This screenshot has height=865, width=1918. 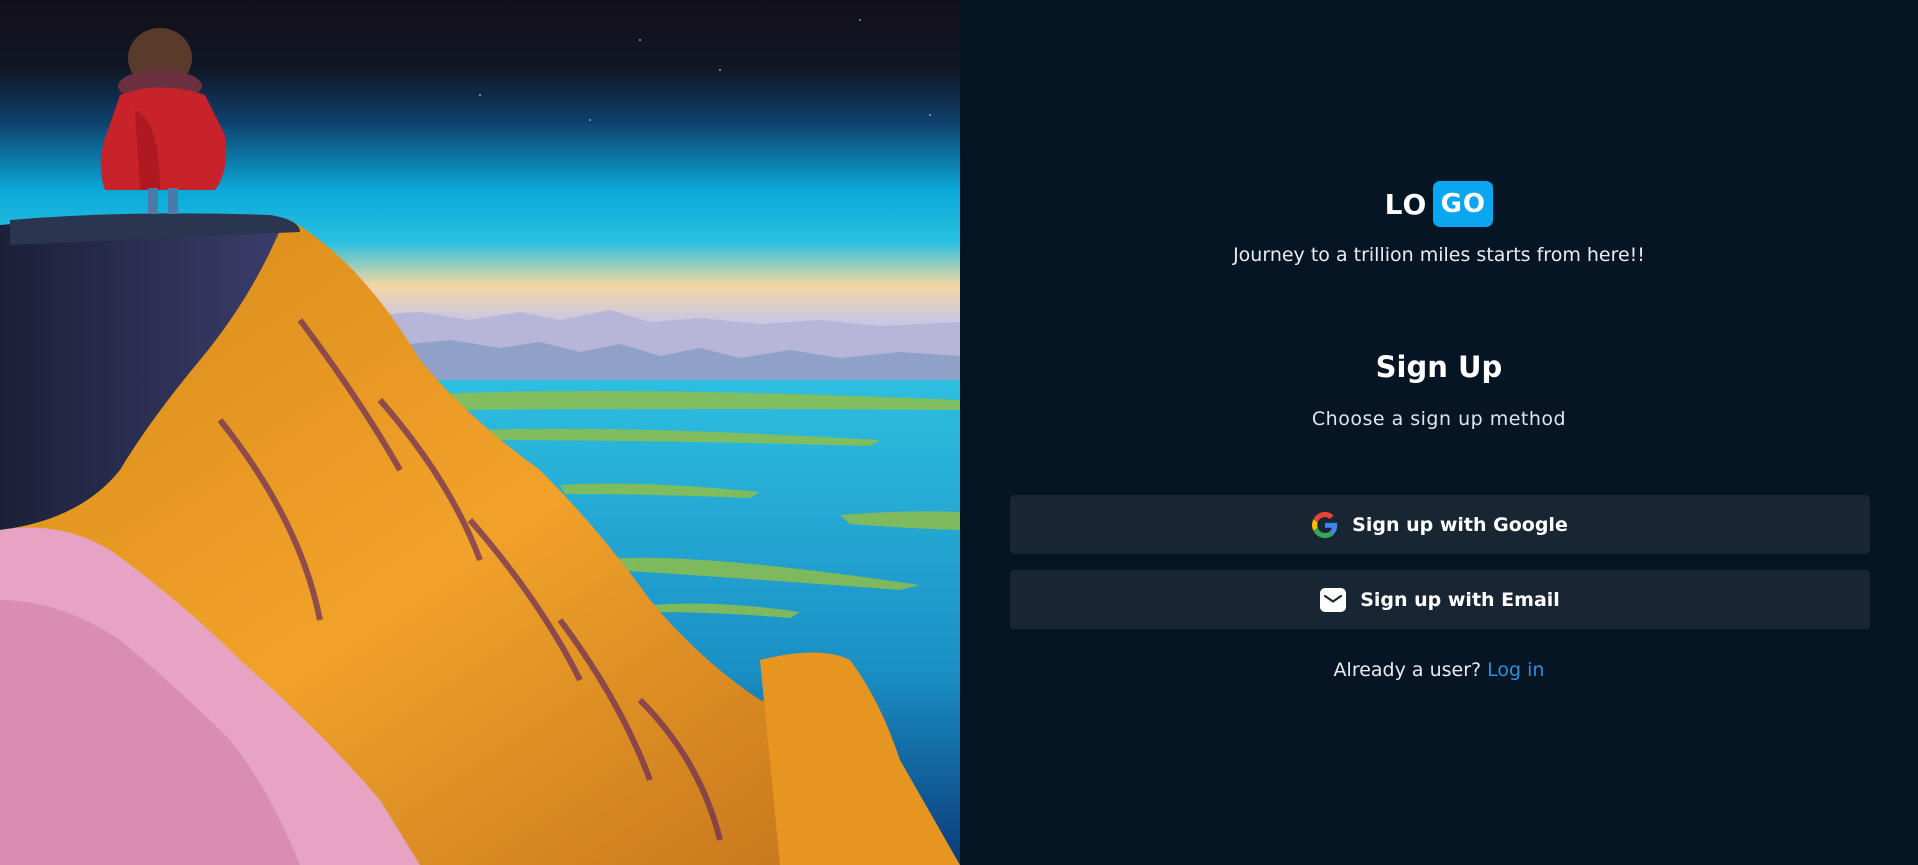 What do you see at coordinates (1439, 419) in the screenshot?
I see `page-subtitle: Choose a sign up method` at bounding box center [1439, 419].